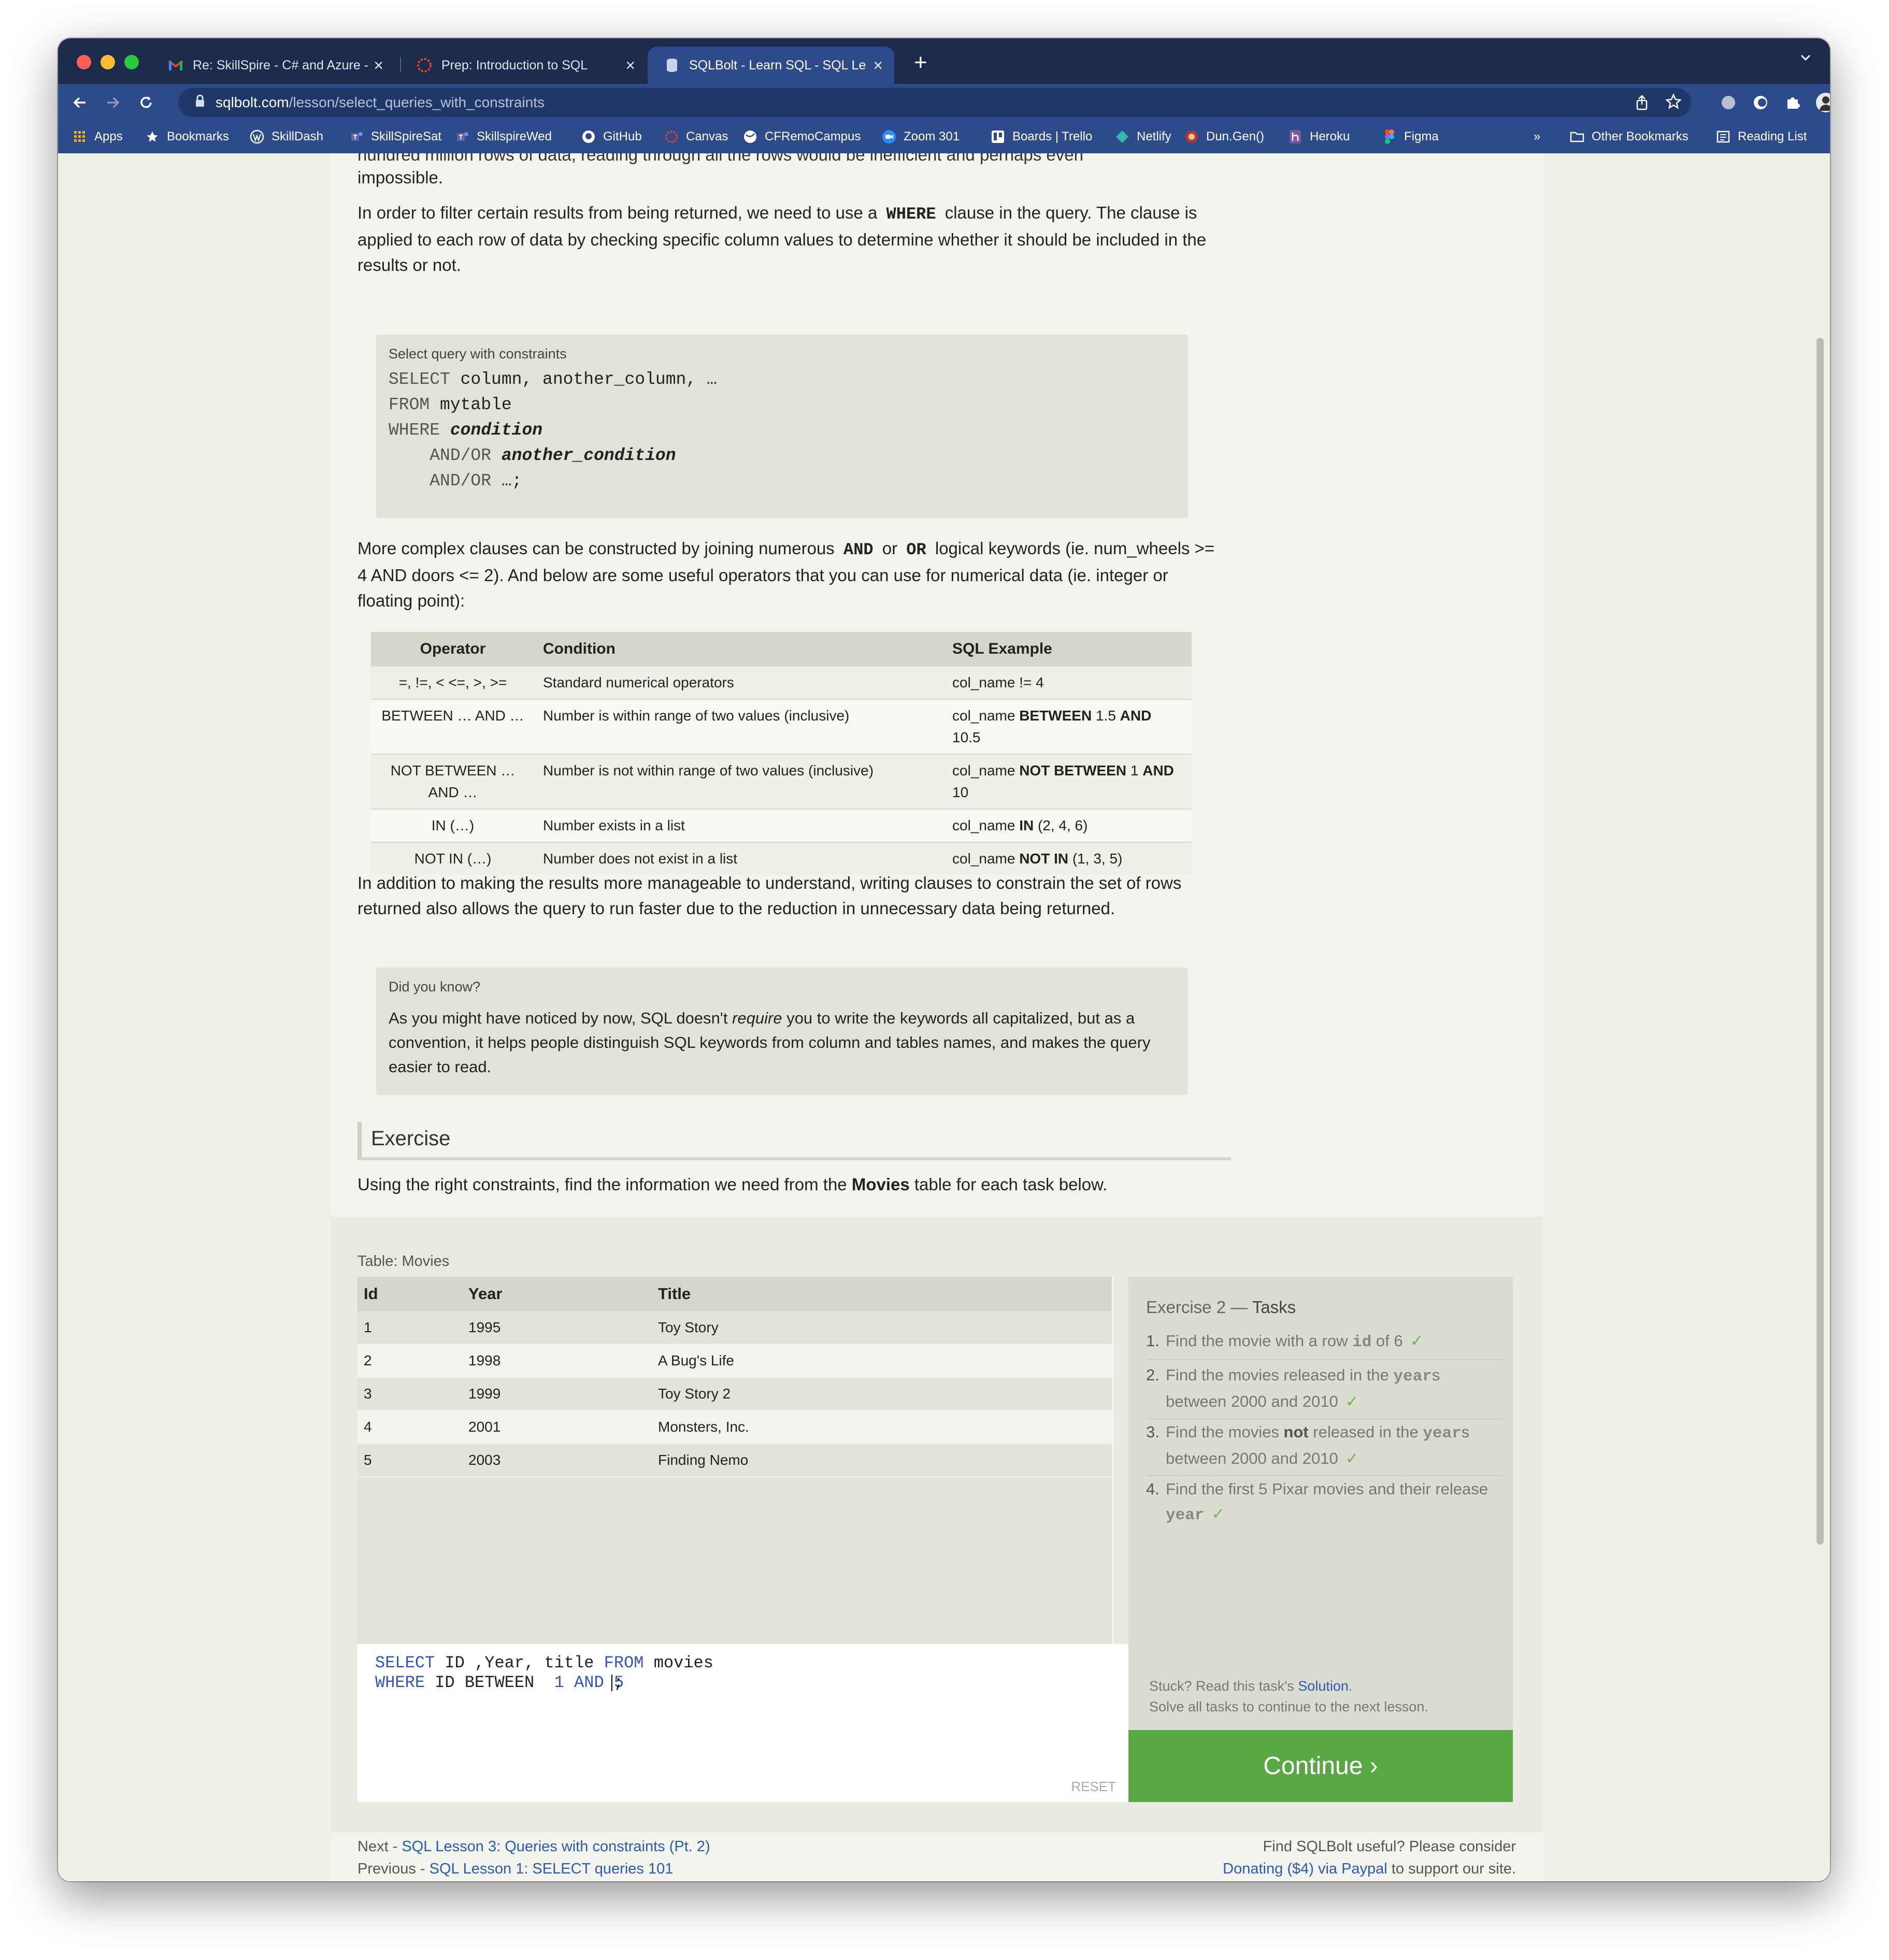  What do you see at coordinates (921, 136) in the screenshot?
I see `bookmark-zoom-301: Zoom 301` at bounding box center [921, 136].